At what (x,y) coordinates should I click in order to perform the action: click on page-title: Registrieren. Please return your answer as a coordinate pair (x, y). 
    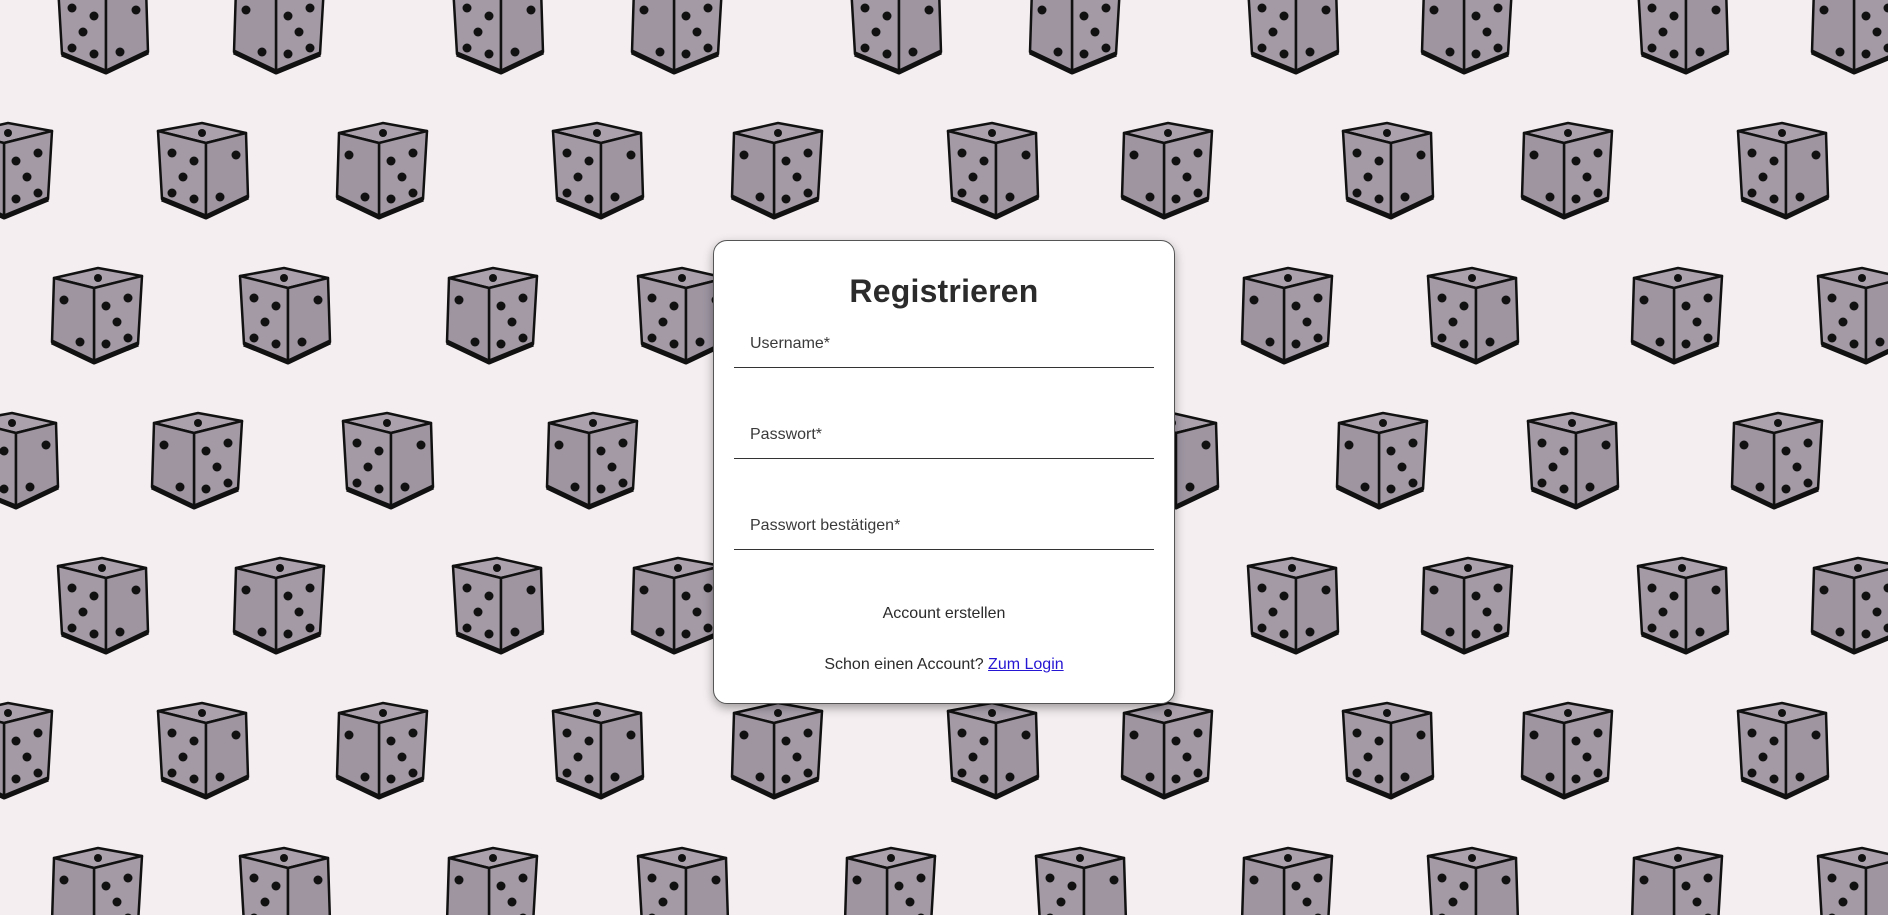
    Looking at the image, I should click on (944, 291).